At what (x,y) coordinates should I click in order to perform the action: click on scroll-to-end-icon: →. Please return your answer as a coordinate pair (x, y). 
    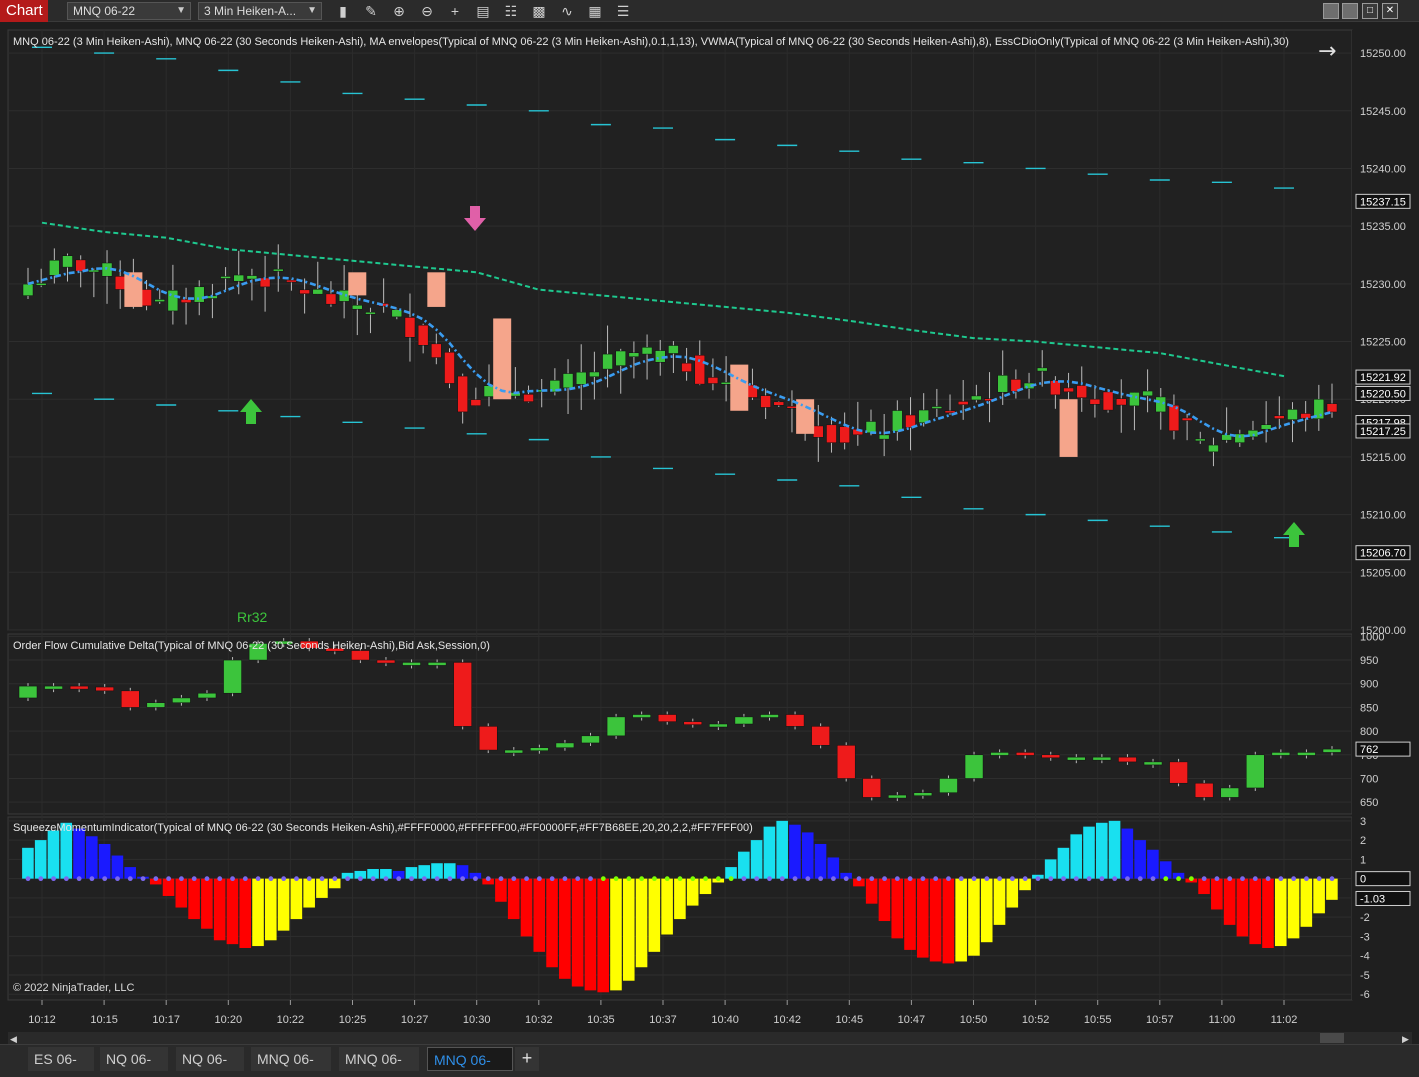
    Looking at the image, I should click on (1327, 51).